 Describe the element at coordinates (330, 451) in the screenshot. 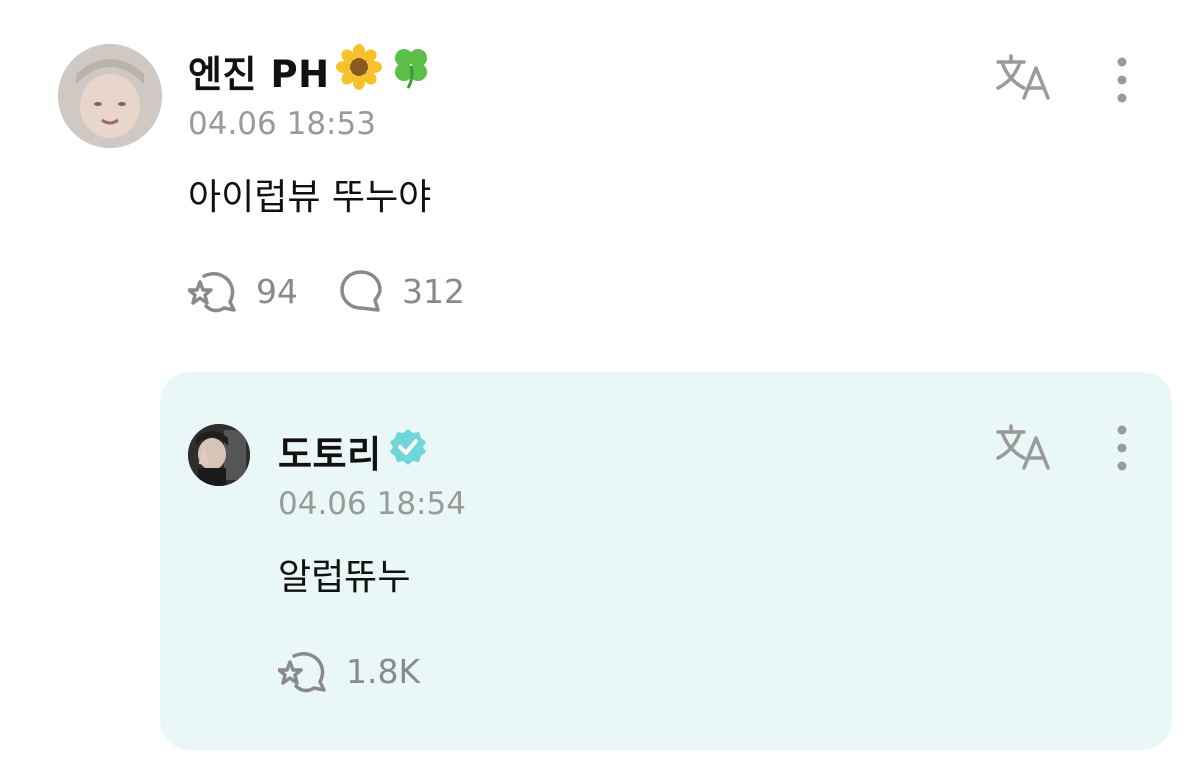

I see `reply-author-name: 도토리` at that location.